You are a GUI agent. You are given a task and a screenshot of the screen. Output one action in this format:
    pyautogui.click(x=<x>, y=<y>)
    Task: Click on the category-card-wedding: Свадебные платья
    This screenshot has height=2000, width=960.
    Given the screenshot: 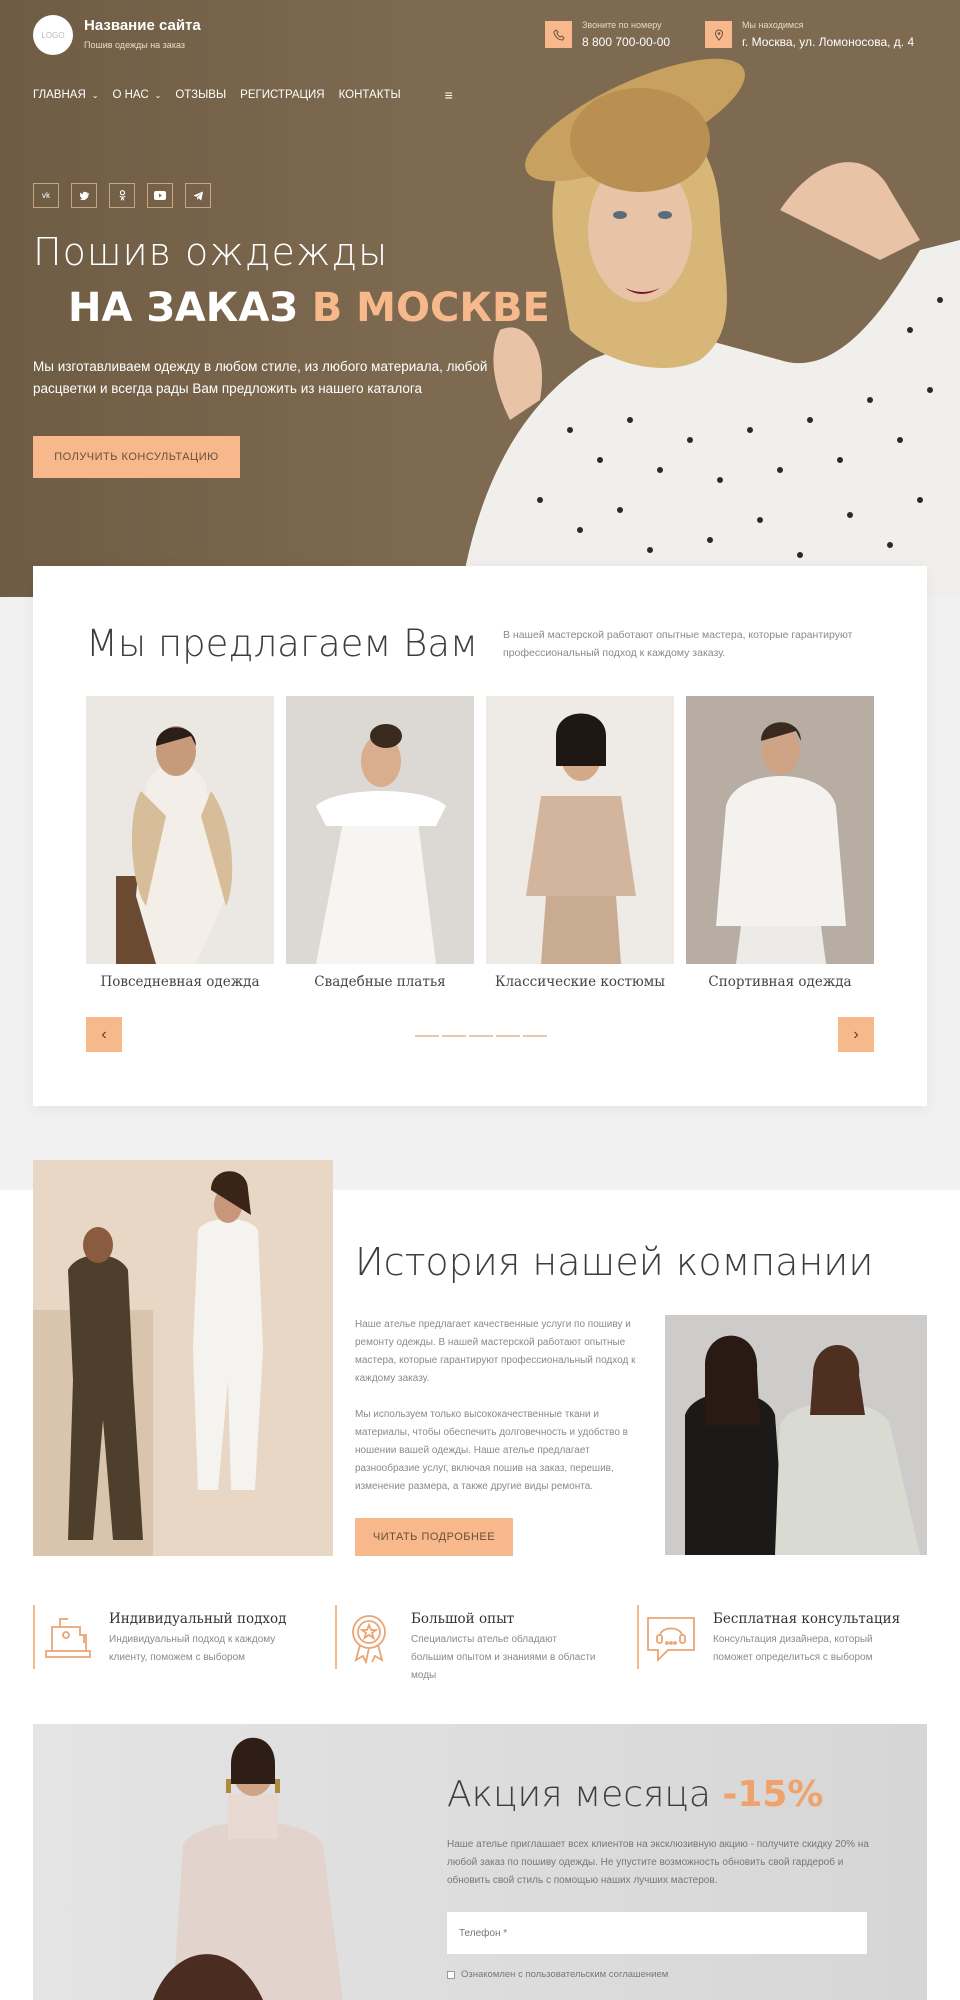 What is the action you would take?
    pyautogui.click(x=380, y=843)
    